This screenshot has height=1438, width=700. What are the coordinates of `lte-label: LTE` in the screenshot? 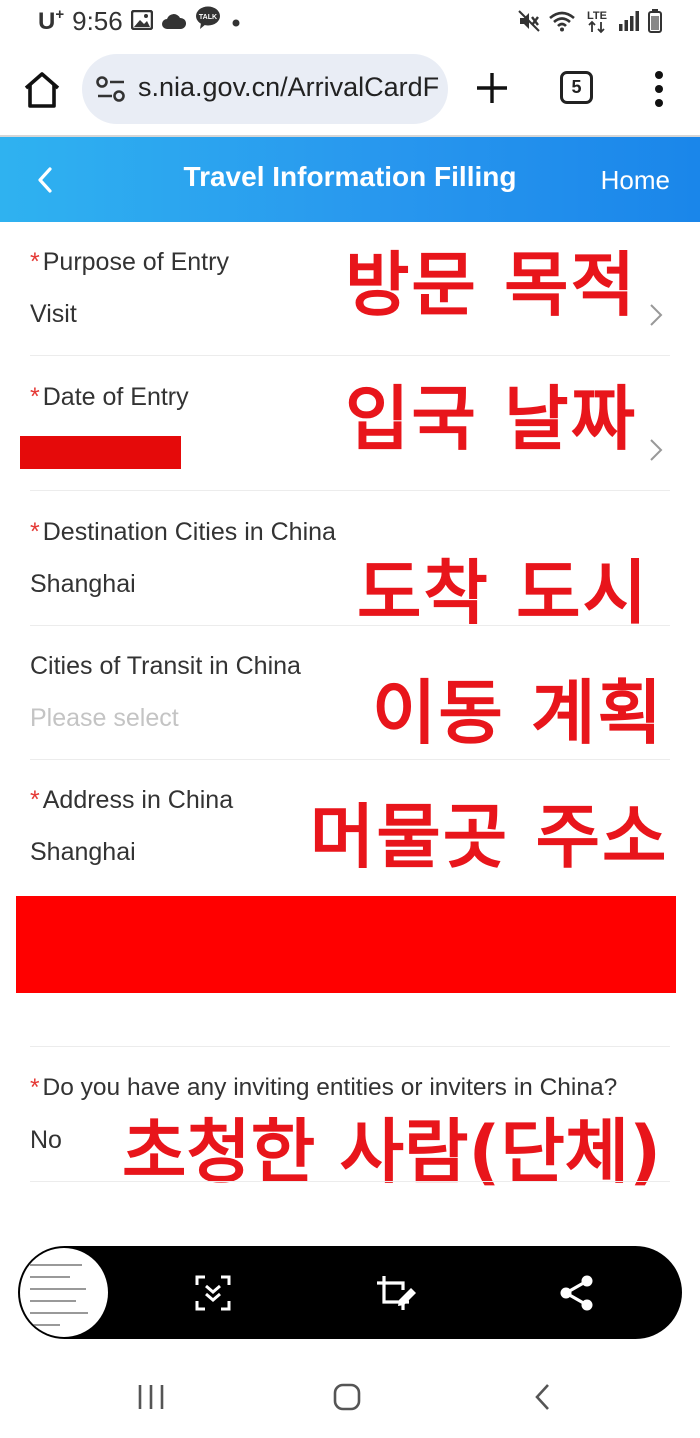 It's located at (597, 16).